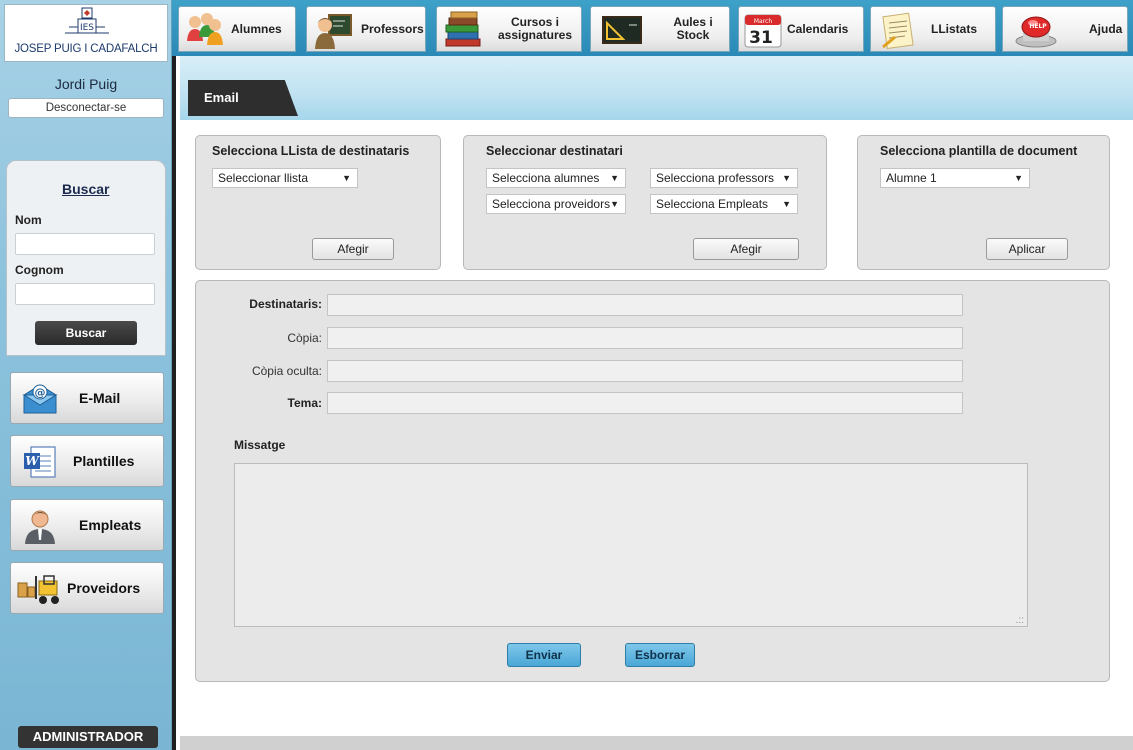  Describe the element at coordinates (535, 35) in the screenshot. I see `toolbar-courses-label-line2: assignatures` at that location.